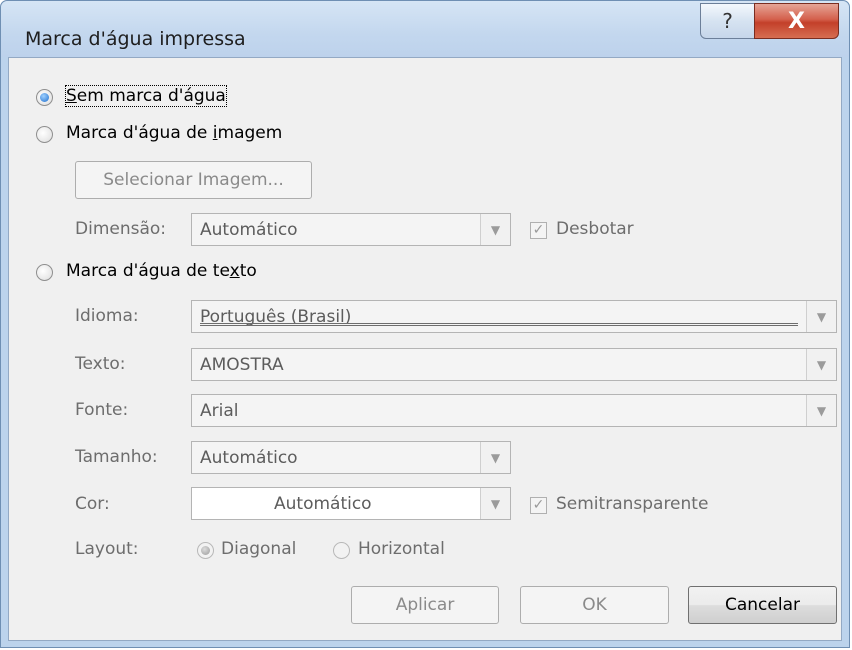 The height and width of the screenshot is (650, 852). I want to click on washout-label: Desbotar, so click(595, 229).